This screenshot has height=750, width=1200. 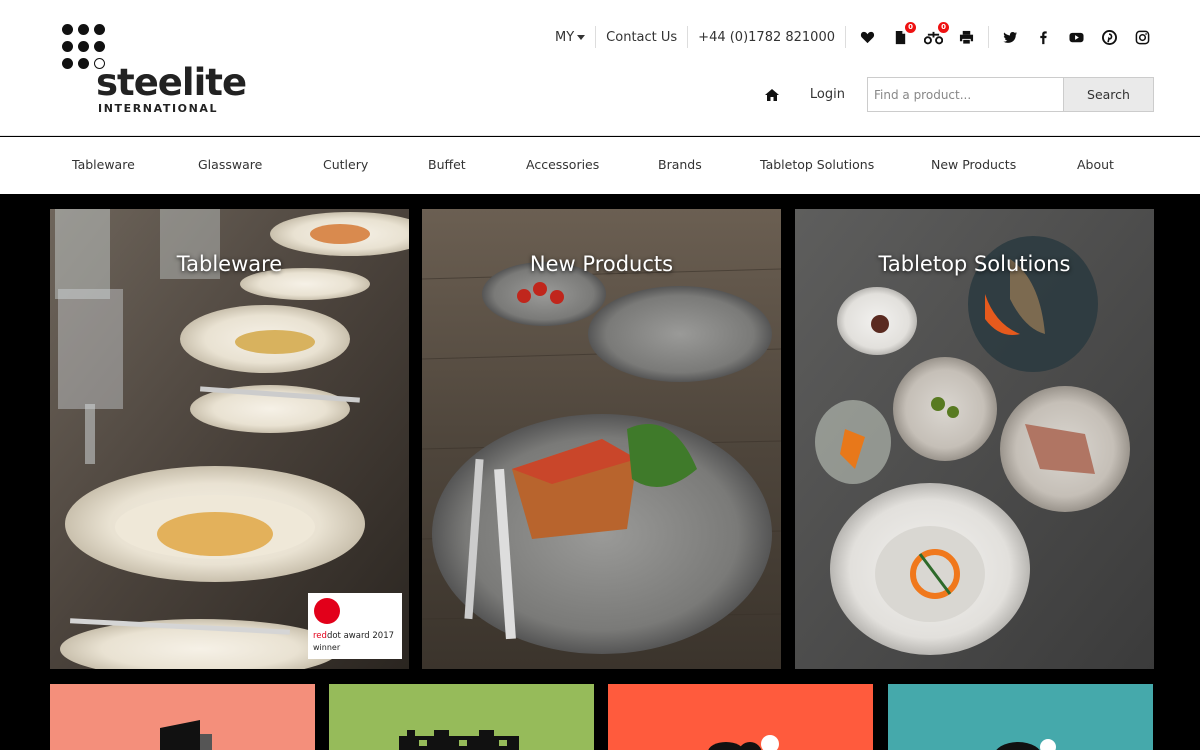 What do you see at coordinates (1010, 37) in the screenshot?
I see `twitter-icon` at bounding box center [1010, 37].